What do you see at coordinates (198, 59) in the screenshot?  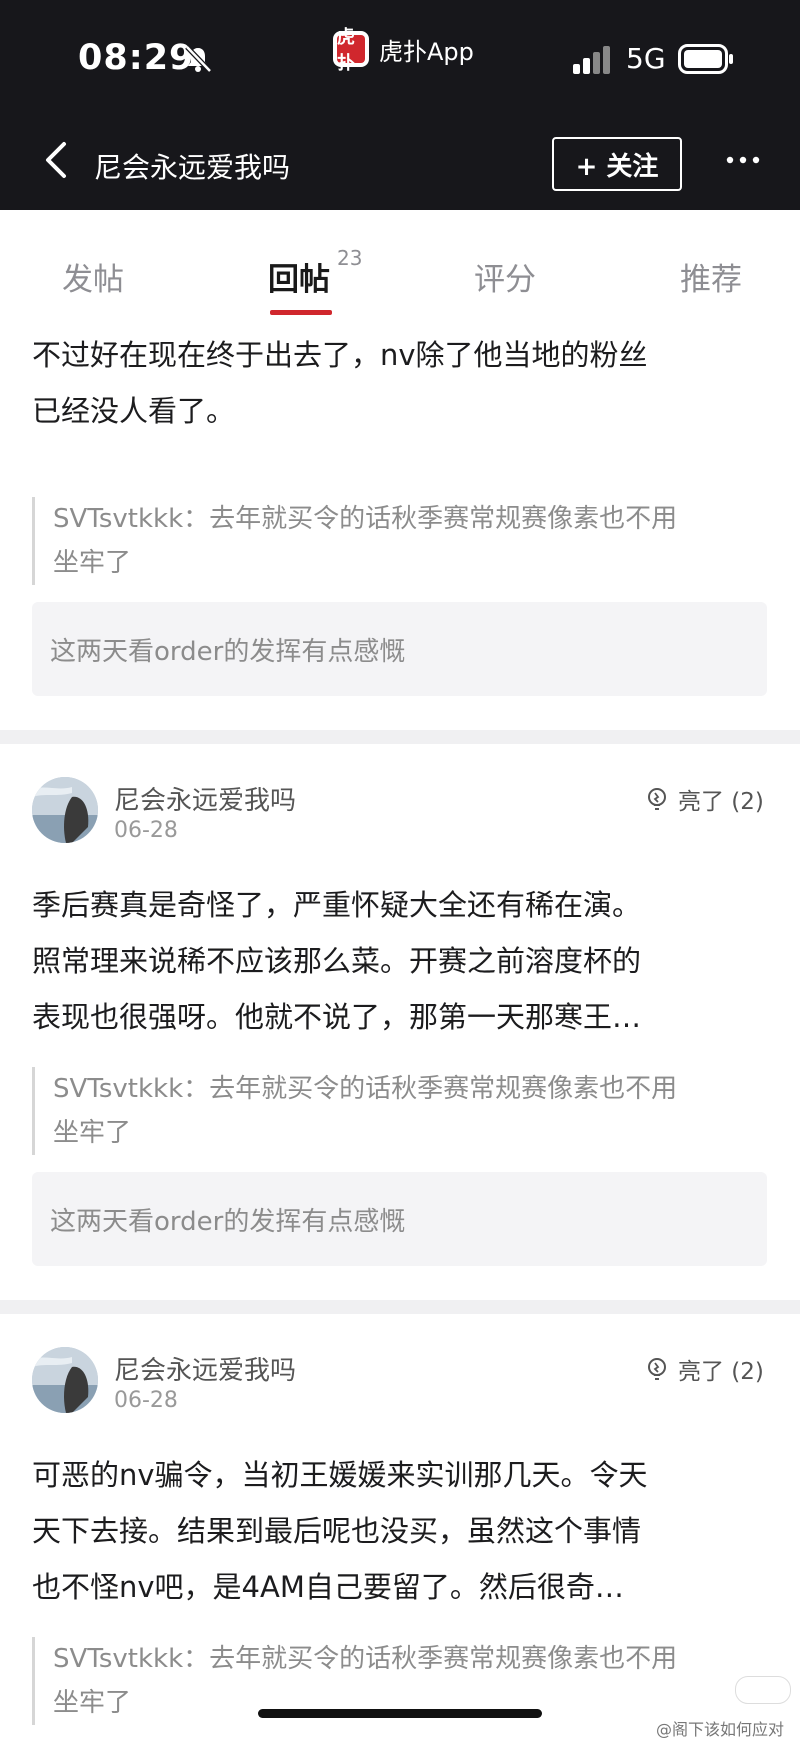 I see `bell-muted-icon` at bounding box center [198, 59].